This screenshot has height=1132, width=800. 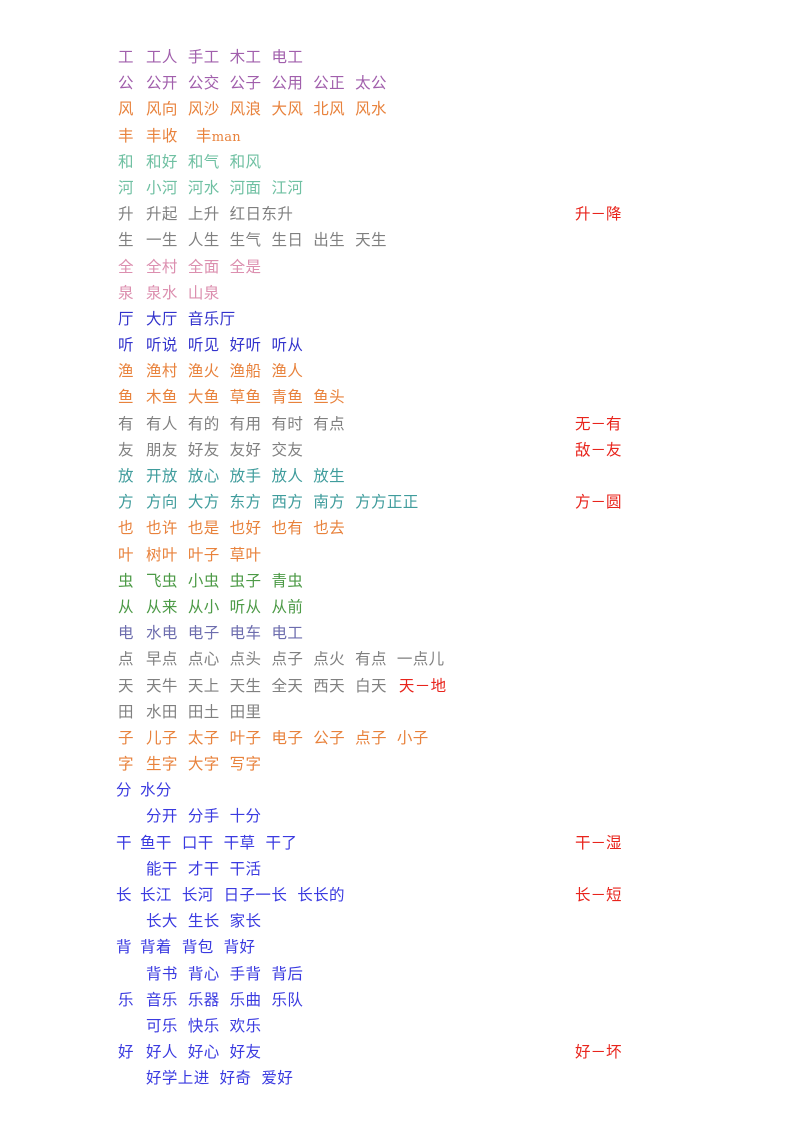 What do you see at coordinates (286, 659) in the screenshot?
I see `row-word-group: 点早点 点心 点头 点子 点火 有点 一点儿` at bounding box center [286, 659].